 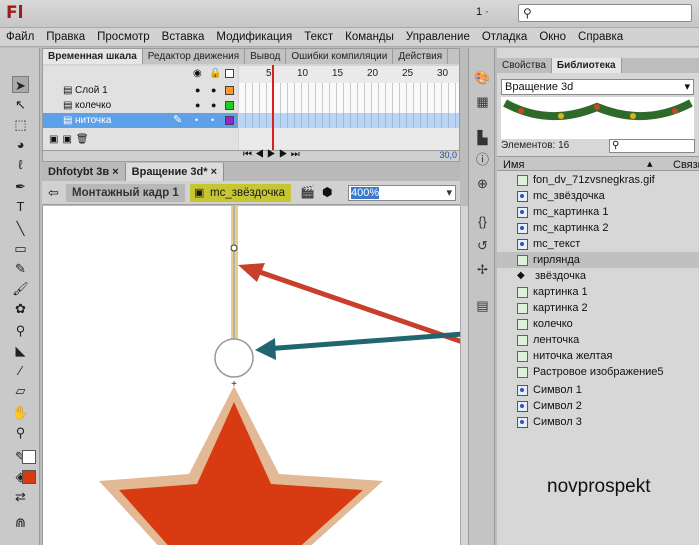 I want to click on pen-tool-icon: ✒, so click(x=20, y=186).